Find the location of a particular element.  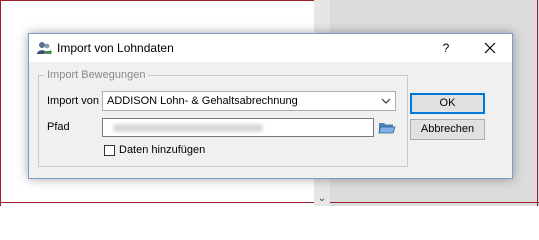

dialog-titlebar: Import von Lohndaten ? is located at coordinates (270, 48).